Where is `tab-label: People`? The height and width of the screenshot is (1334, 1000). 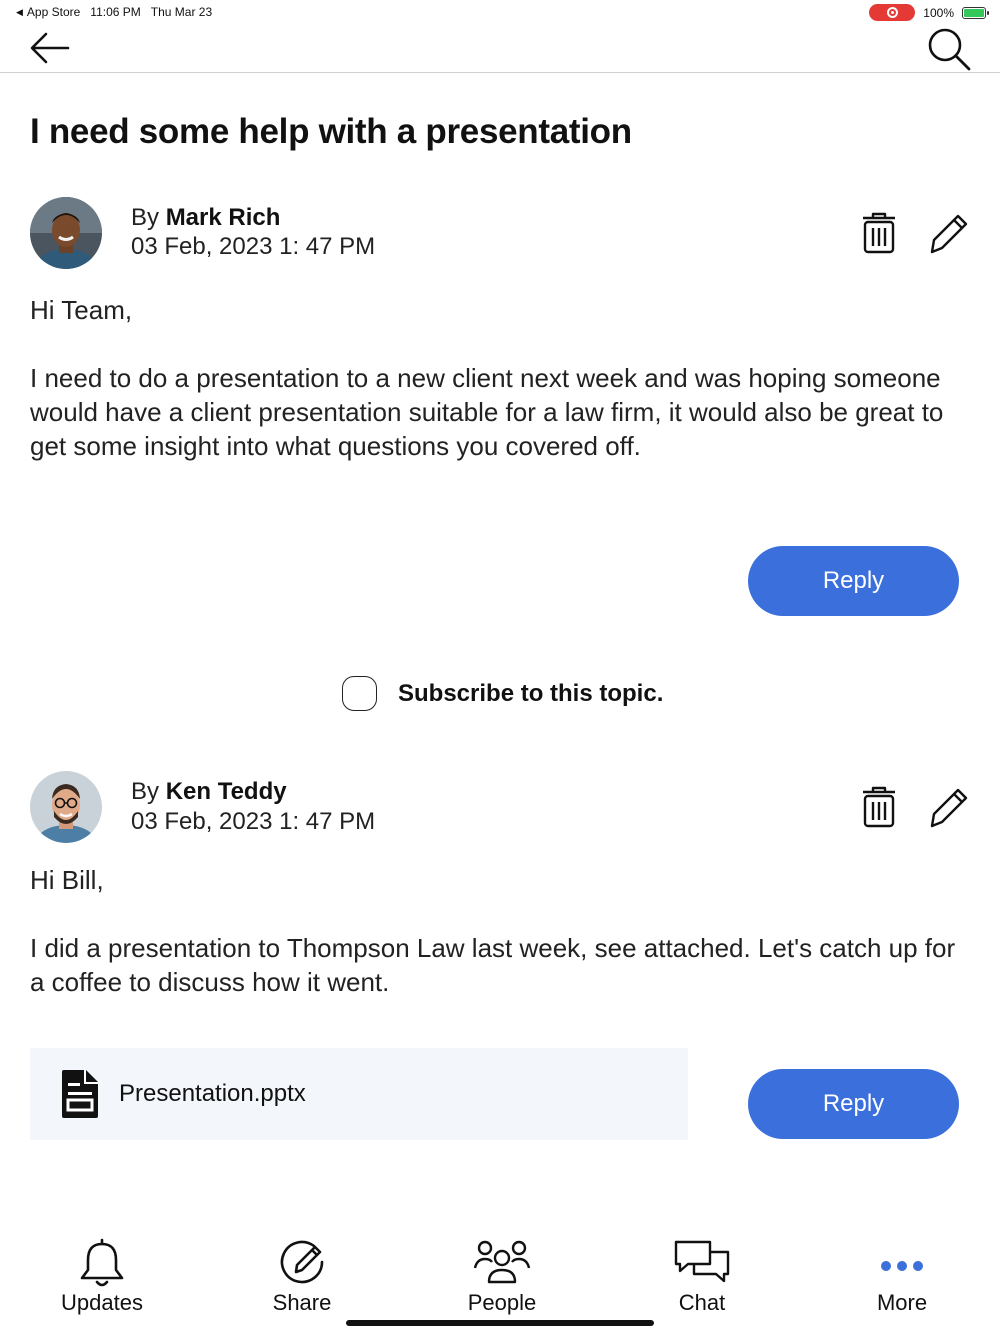
tab-label: People is located at coordinates (502, 1302).